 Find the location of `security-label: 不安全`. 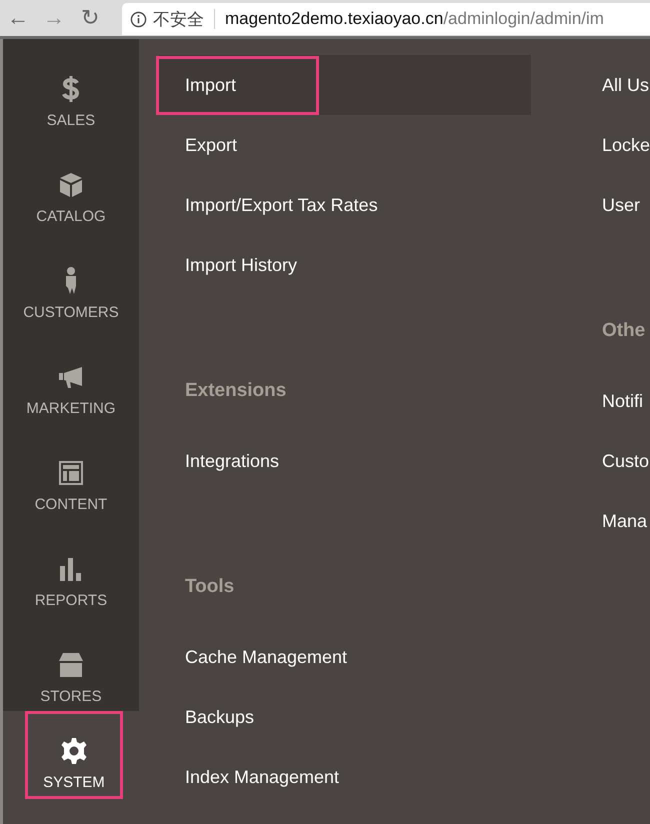

security-label: 不安全 is located at coordinates (178, 19).